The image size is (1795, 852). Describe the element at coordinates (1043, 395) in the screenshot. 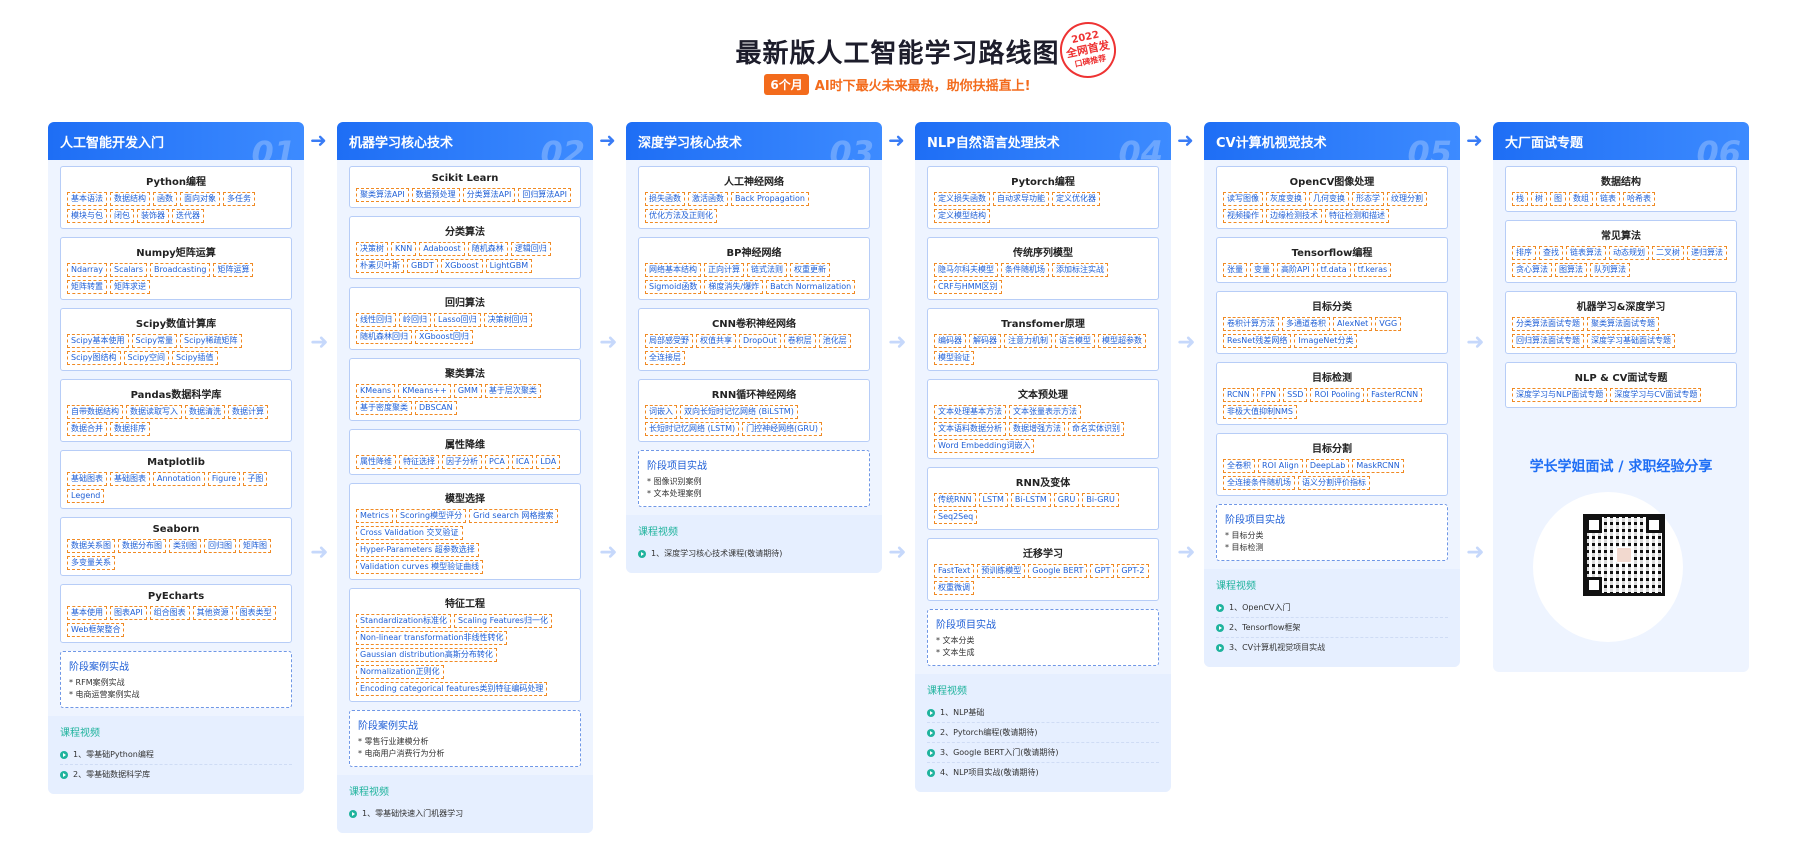

I see `topic-title: 文本预处理` at that location.